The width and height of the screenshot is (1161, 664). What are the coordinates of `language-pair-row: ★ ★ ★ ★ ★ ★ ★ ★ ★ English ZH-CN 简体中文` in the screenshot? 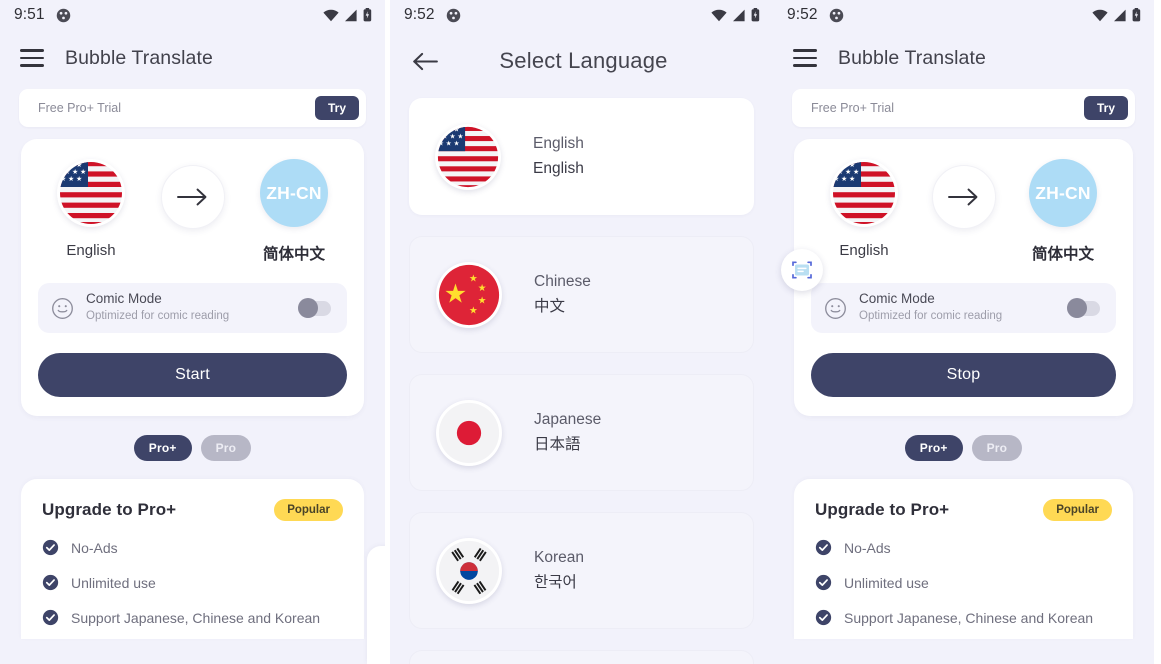 It's located at (963, 210).